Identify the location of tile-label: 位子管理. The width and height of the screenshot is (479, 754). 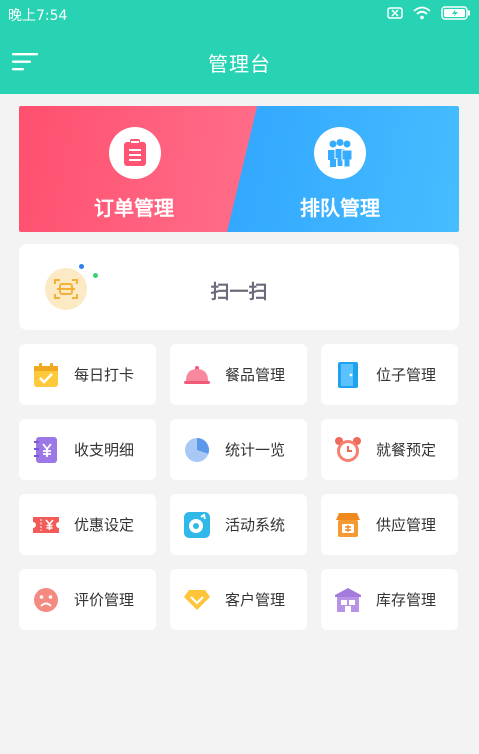
(406, 375).